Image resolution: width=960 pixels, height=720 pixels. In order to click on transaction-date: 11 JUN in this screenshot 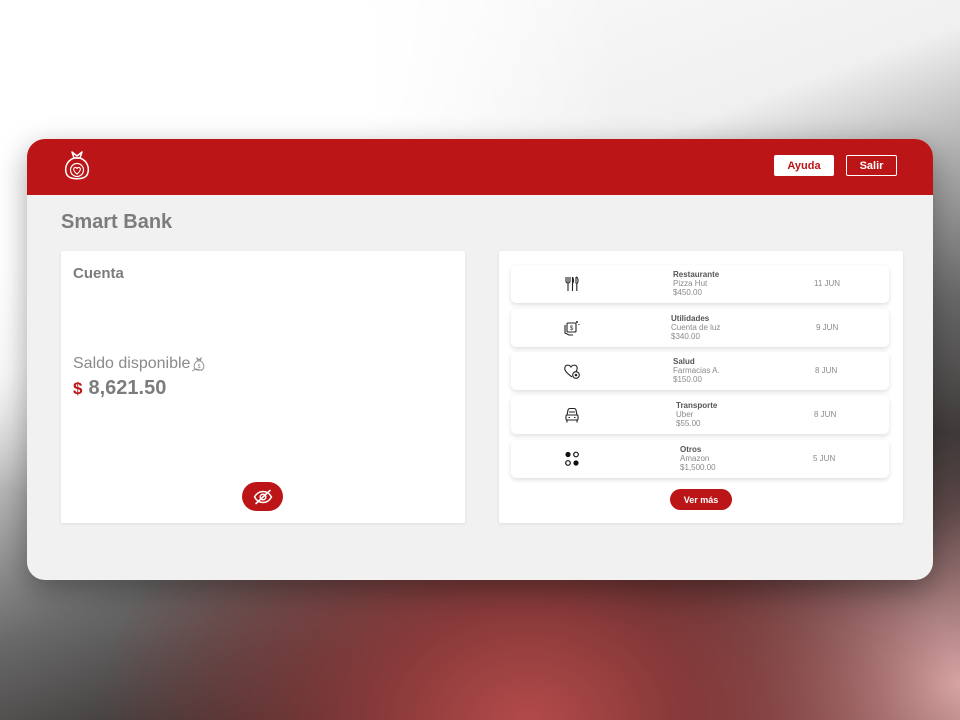, I will do `click(827, 283)`.